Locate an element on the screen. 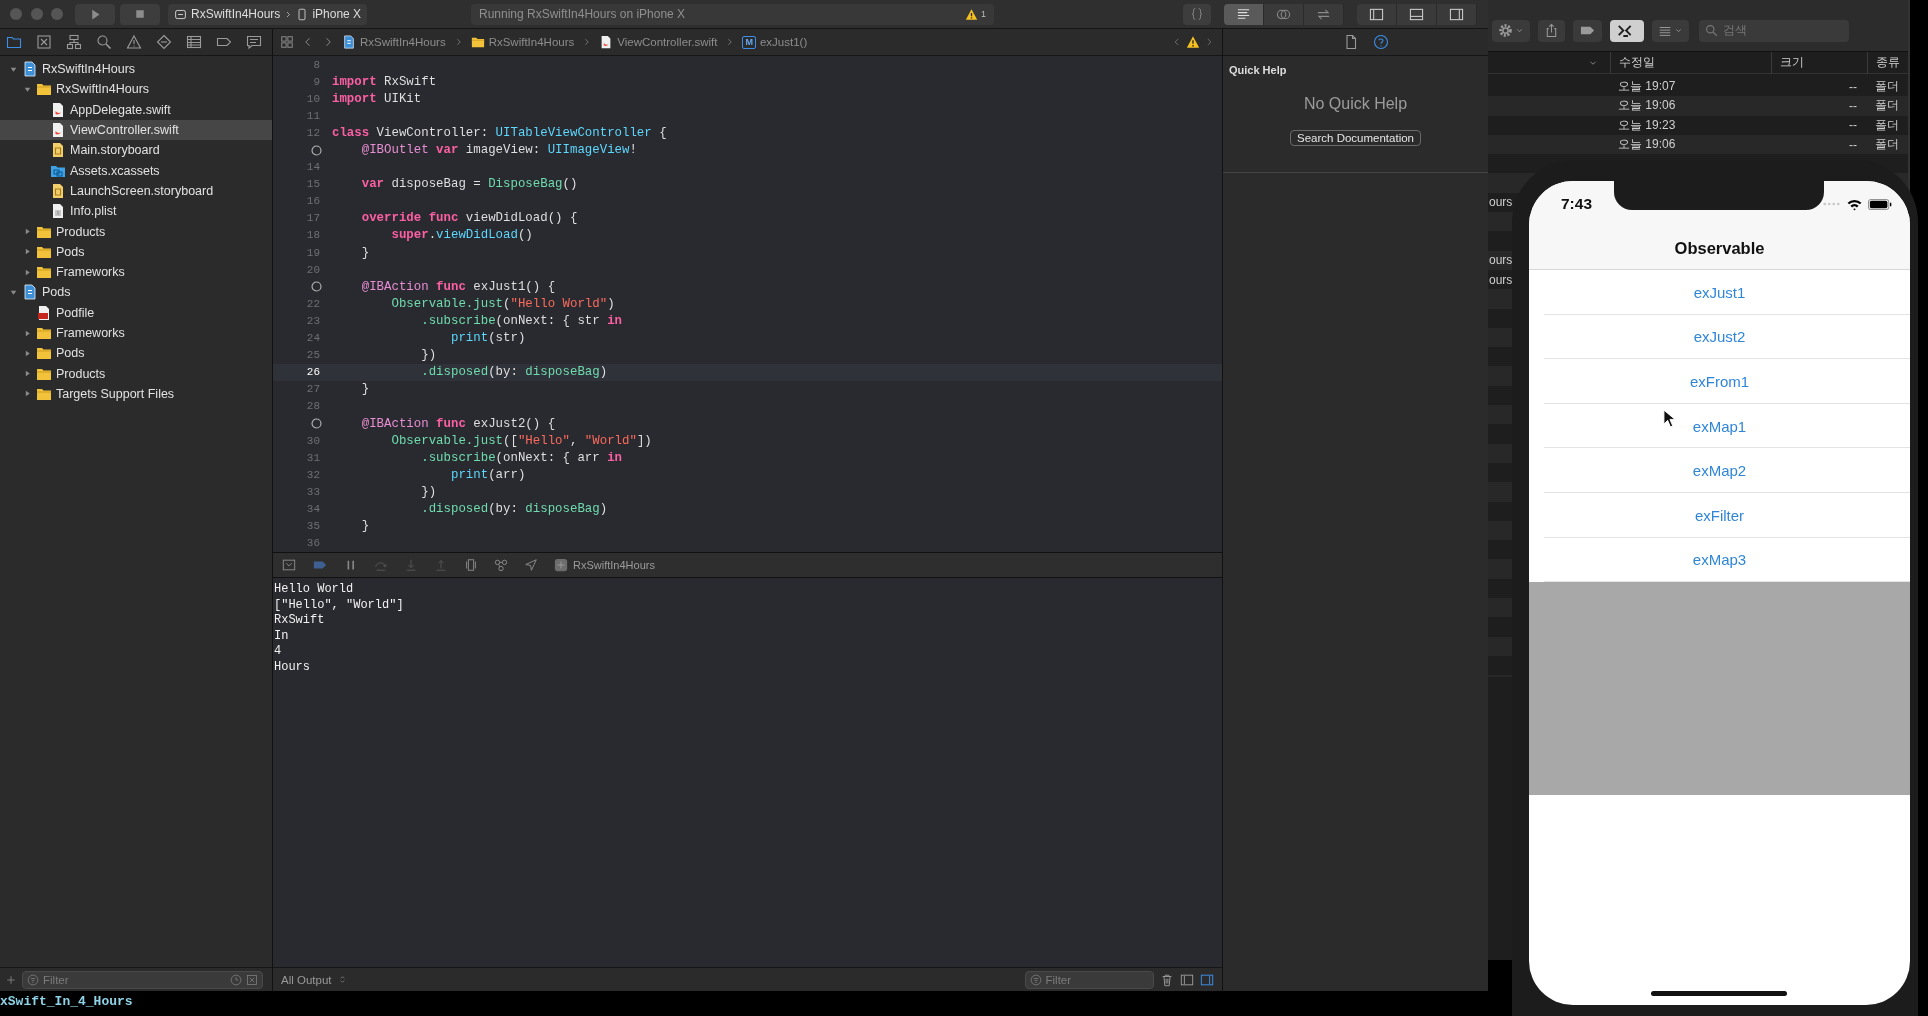 This screenshot has width=1928, height=1016. console-toggle-icon is located at coordinates (289, 565).